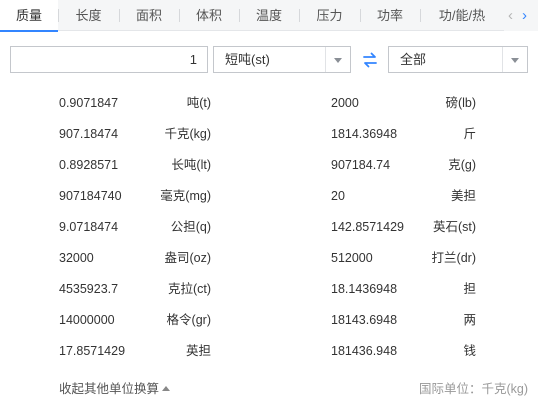 This screenshot has width=538, height=406. I want to click on result-row: 18143.6948 两, so click(403, 320).